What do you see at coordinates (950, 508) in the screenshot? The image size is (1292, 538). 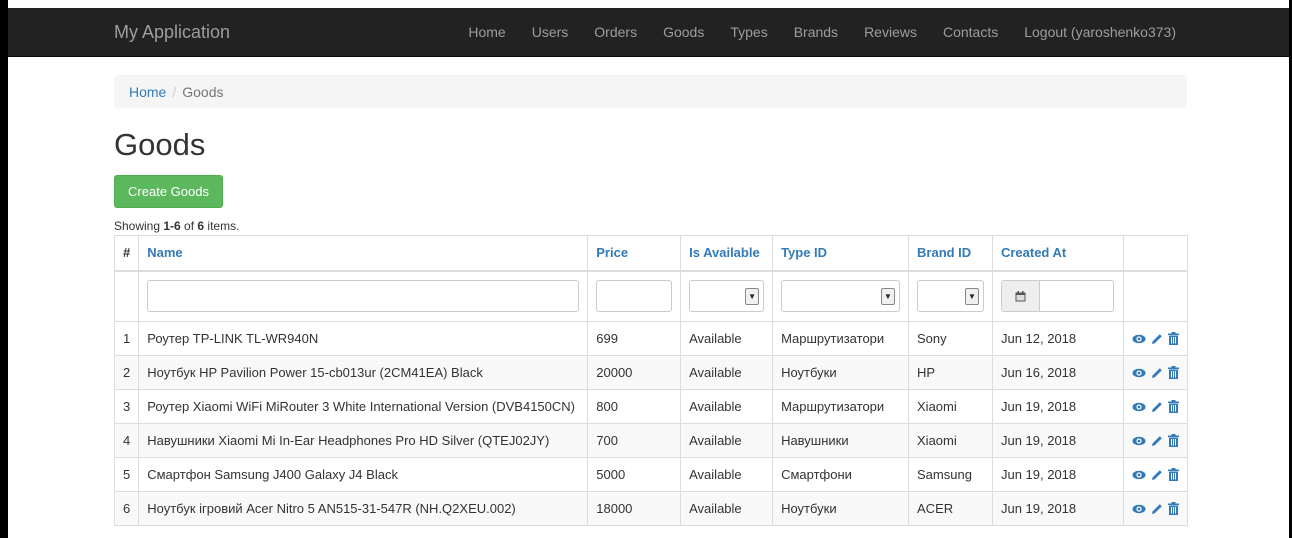 I see `row-brand: ACER` at bounding box center [950, 508].